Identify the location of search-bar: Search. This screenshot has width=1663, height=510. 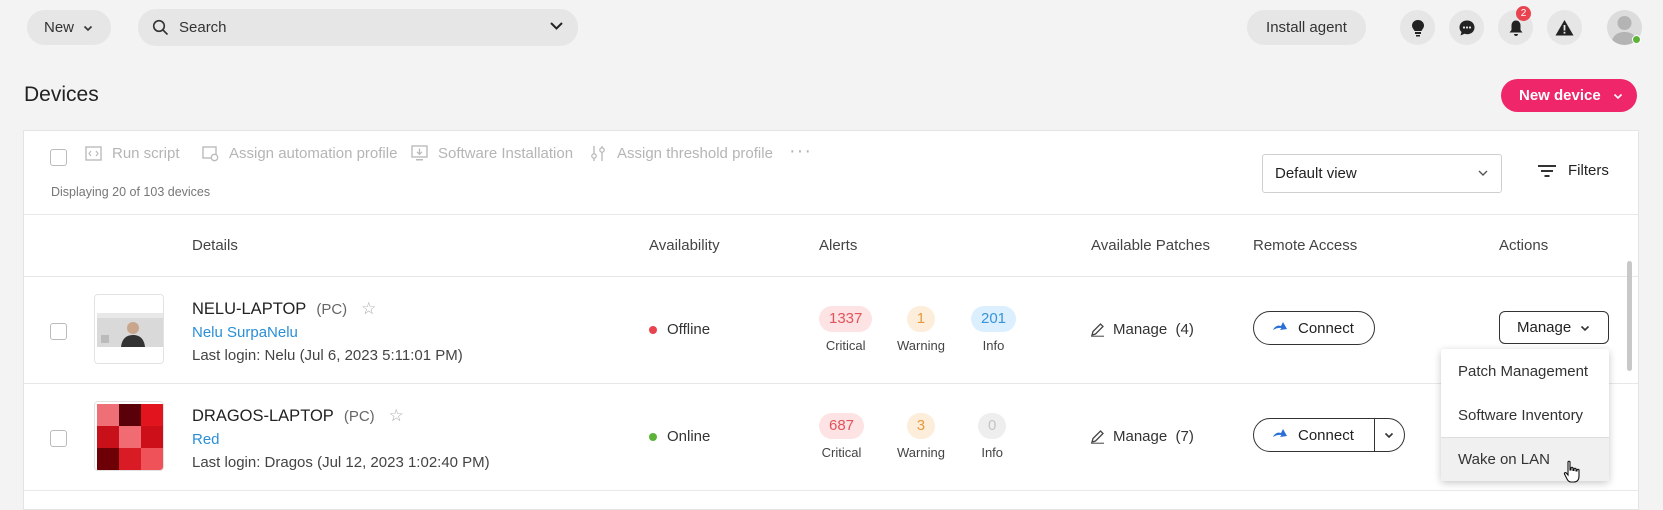
(358, 27).